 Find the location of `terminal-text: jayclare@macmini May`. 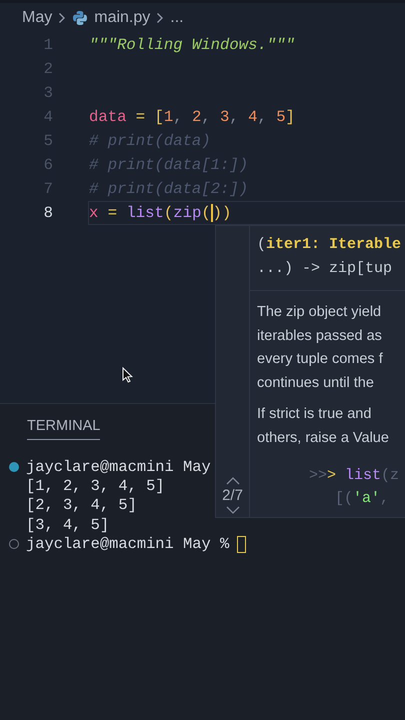

terminal-text: jayclare@macmini May is located at coordinates (118, 467).